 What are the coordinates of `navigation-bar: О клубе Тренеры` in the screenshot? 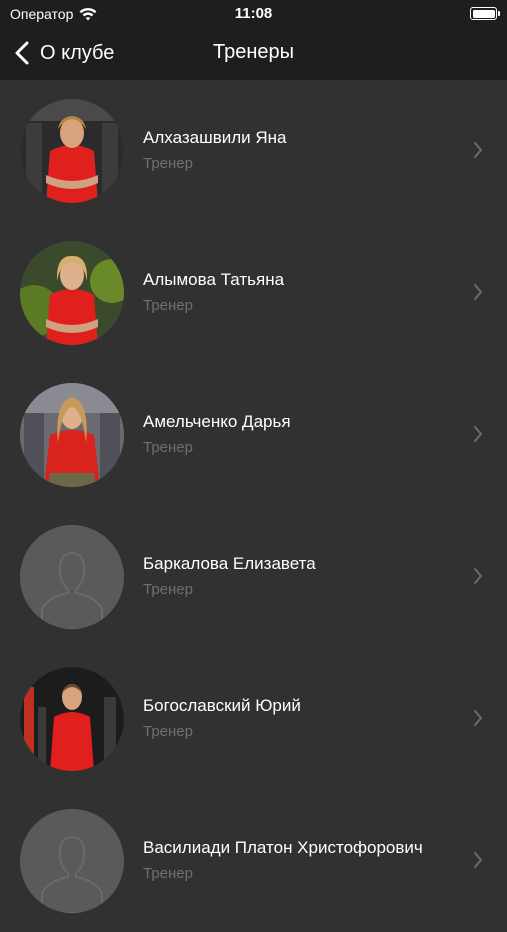 It's located at (253, 54).